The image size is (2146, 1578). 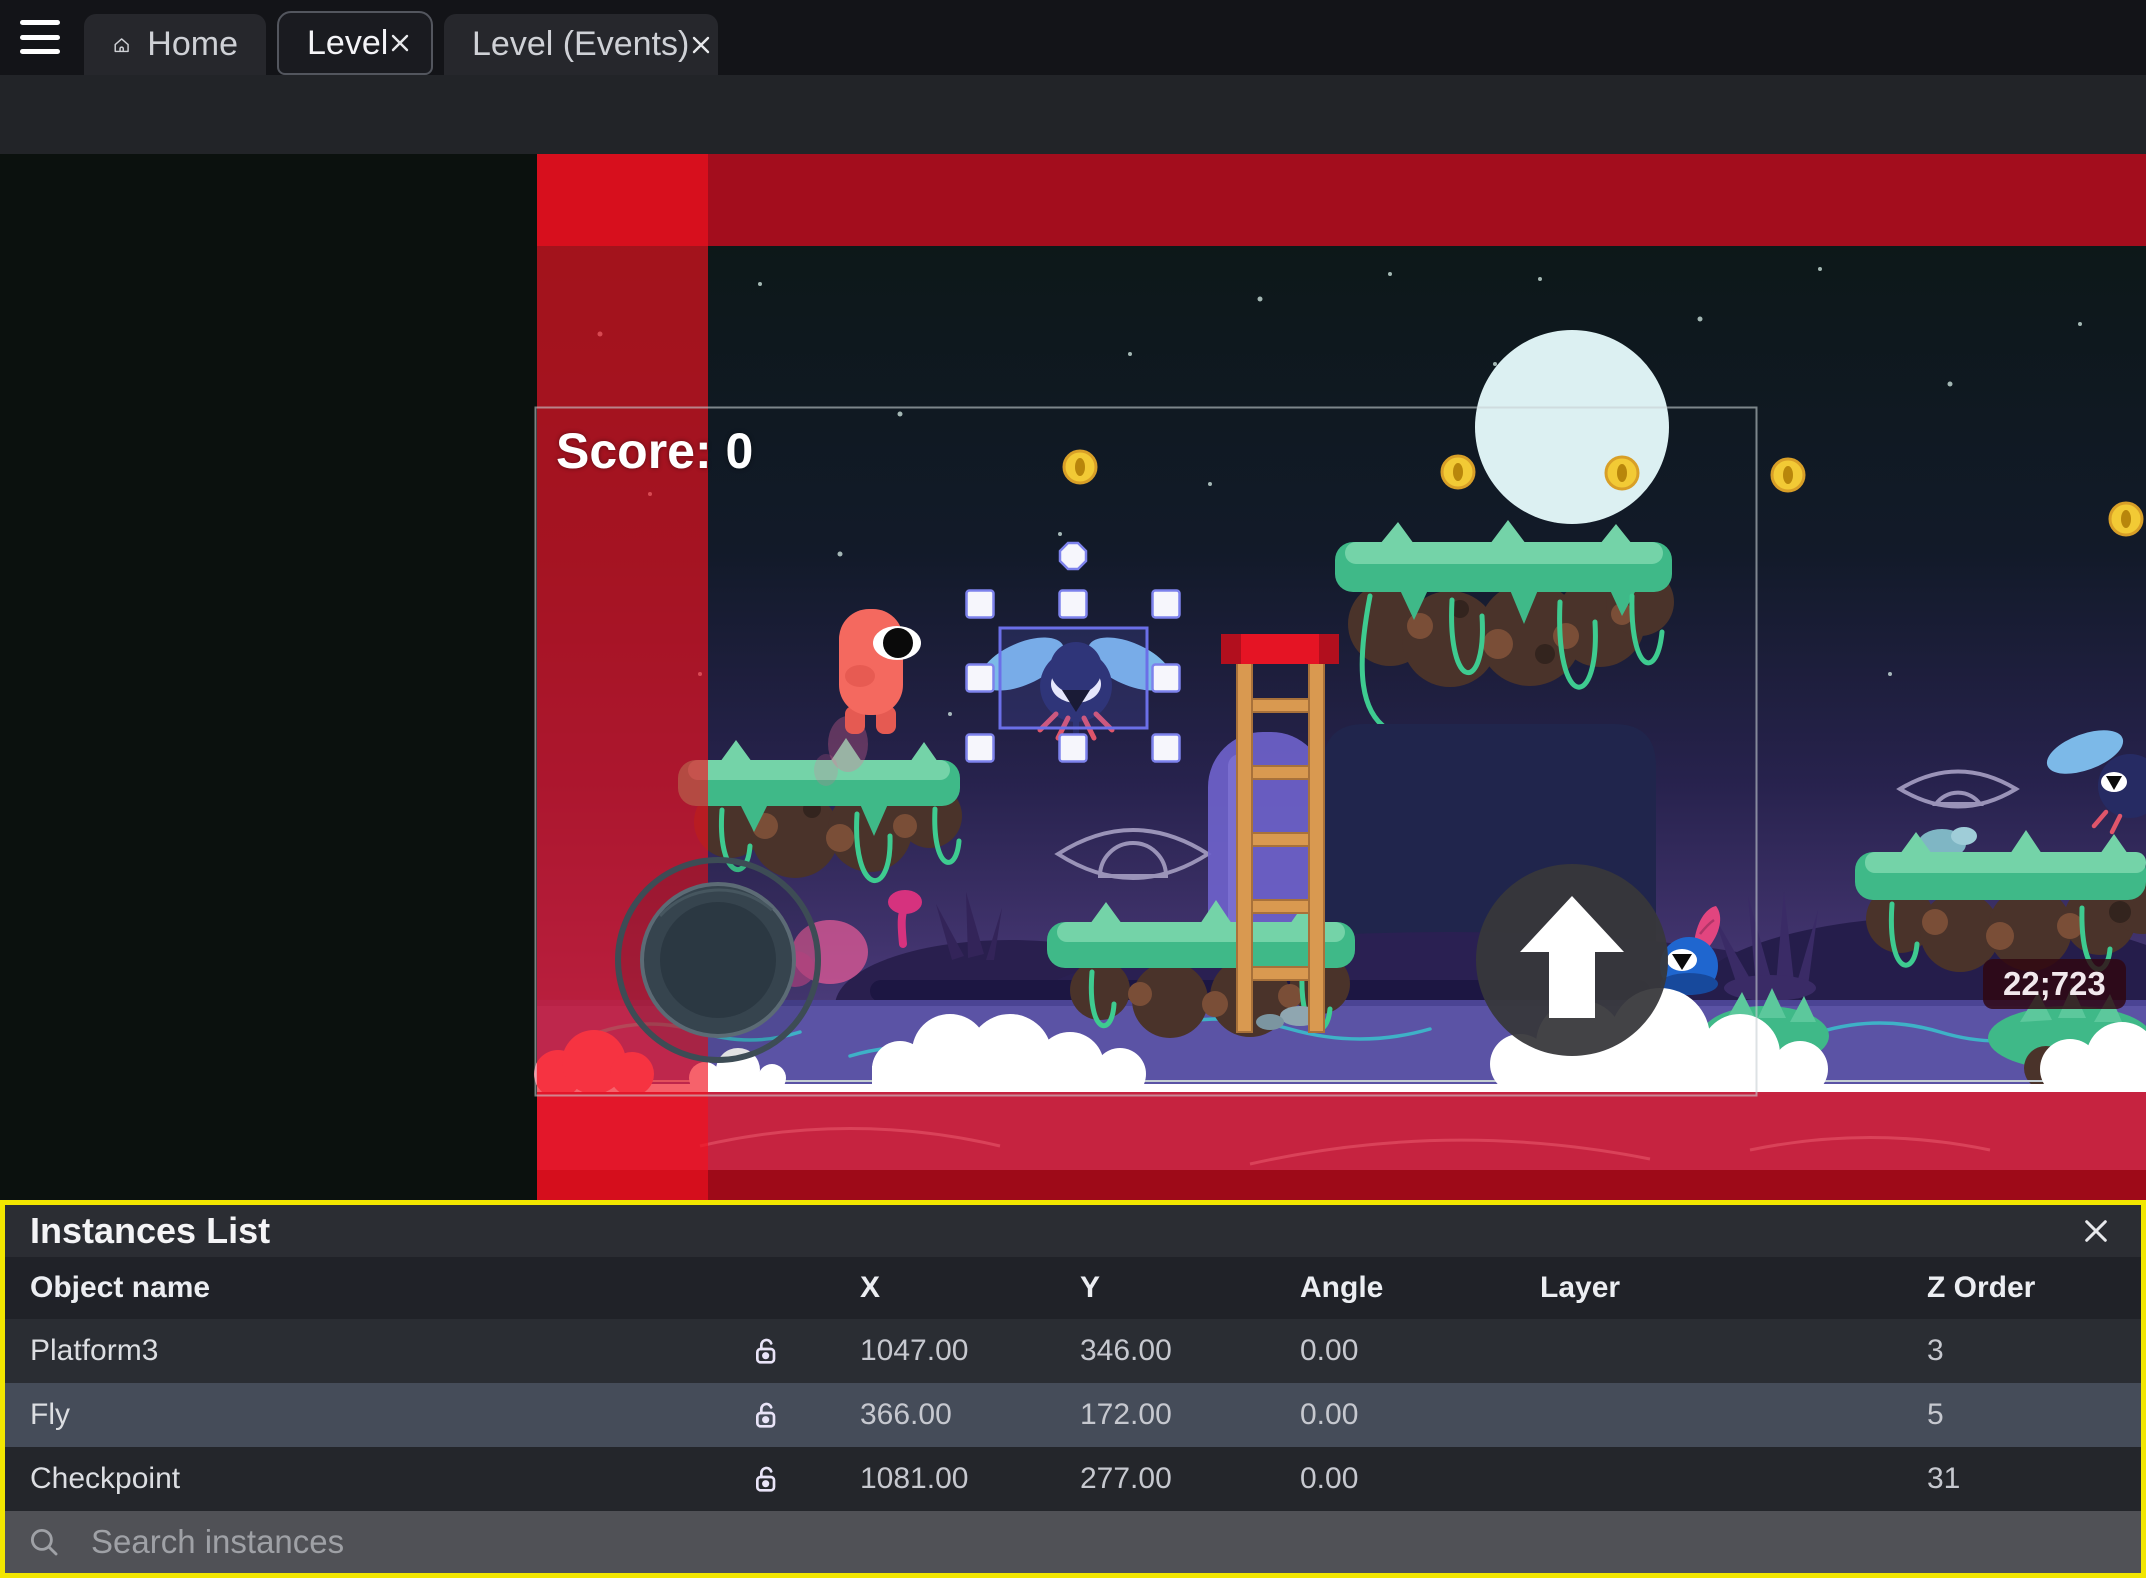 I want to click on instances-search-bar, so click(x=1073, y=1542).